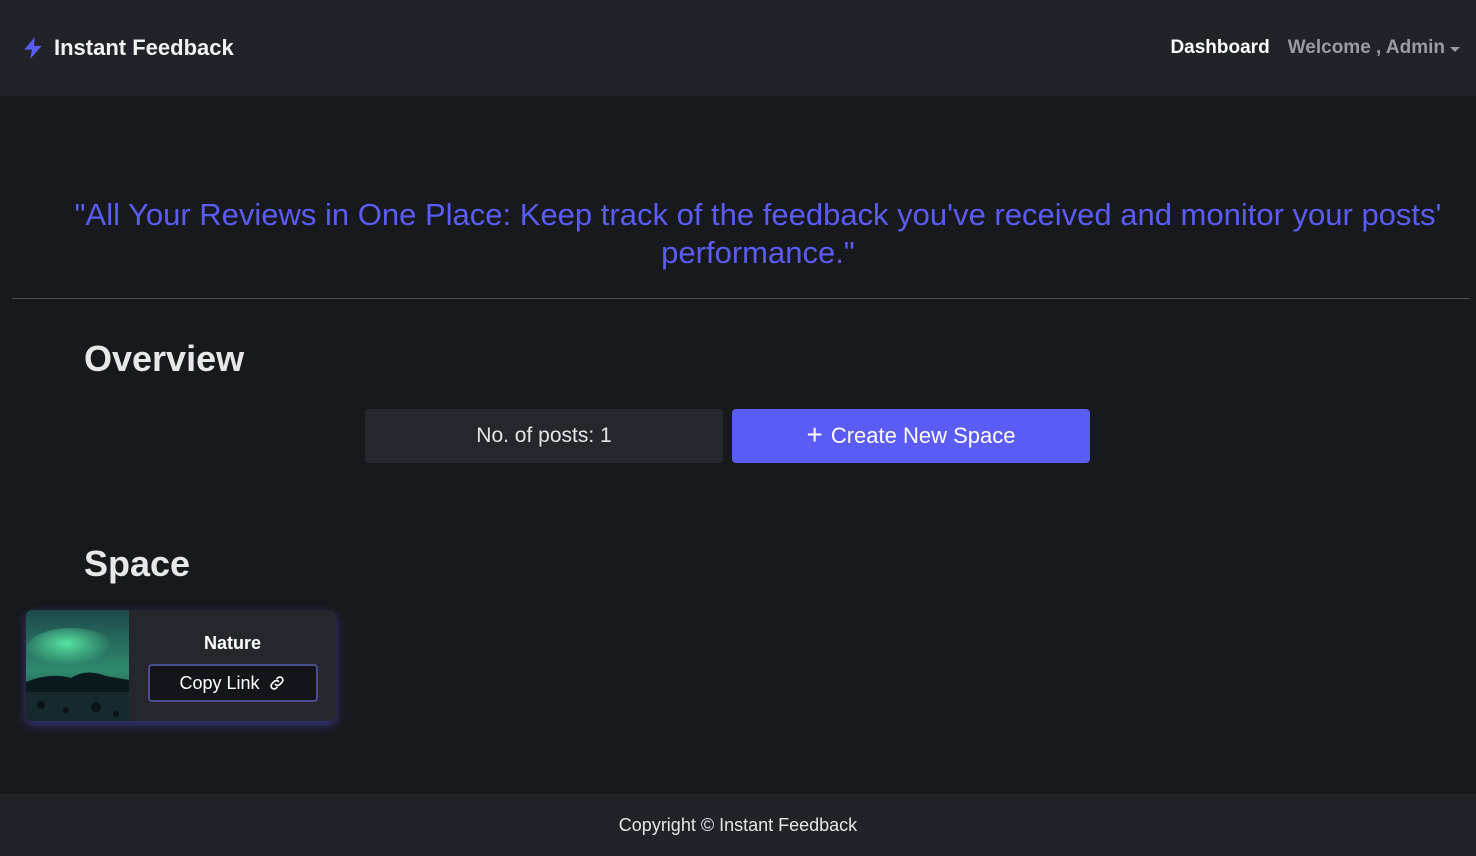  I want to click on space-card-title: Nature, so click(232, 643).